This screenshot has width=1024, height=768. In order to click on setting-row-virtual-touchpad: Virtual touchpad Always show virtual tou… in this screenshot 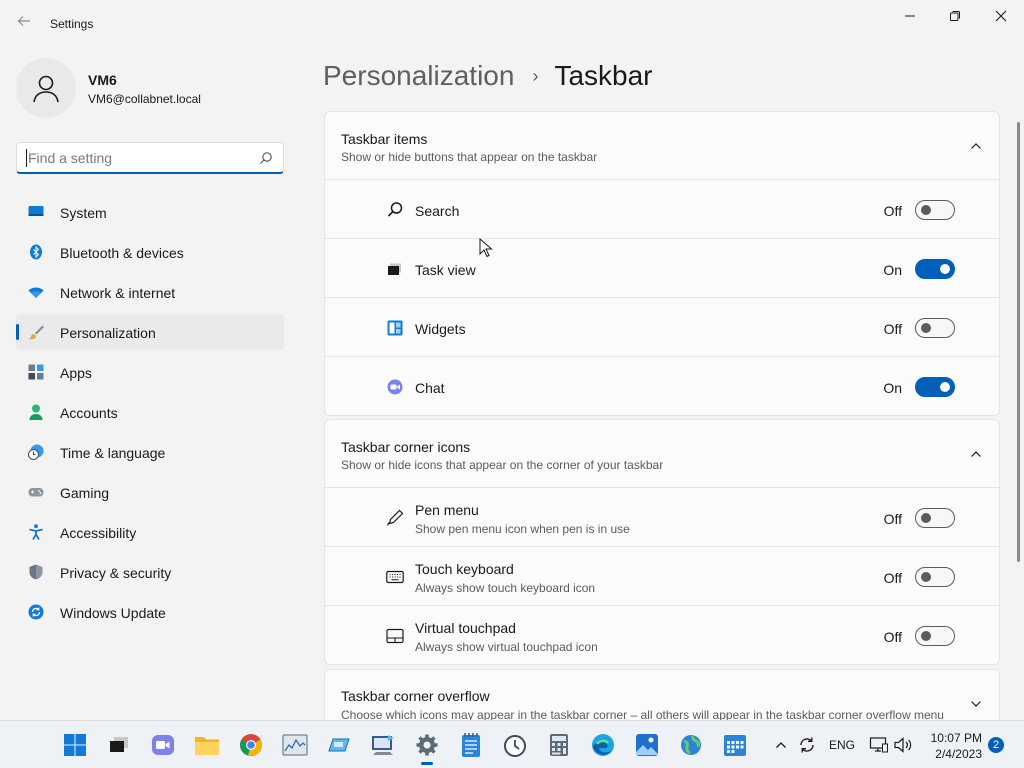, I will do `click(662, 635)`.